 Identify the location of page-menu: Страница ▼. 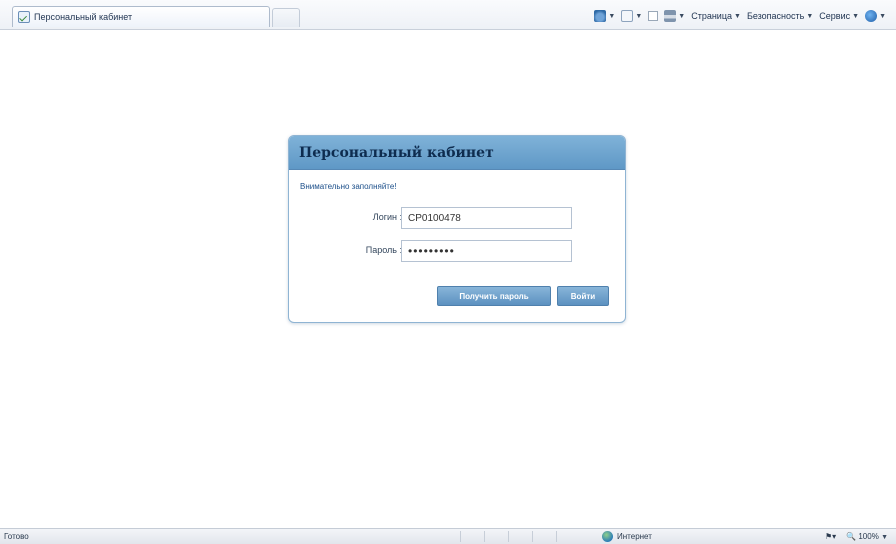
(716, 16).